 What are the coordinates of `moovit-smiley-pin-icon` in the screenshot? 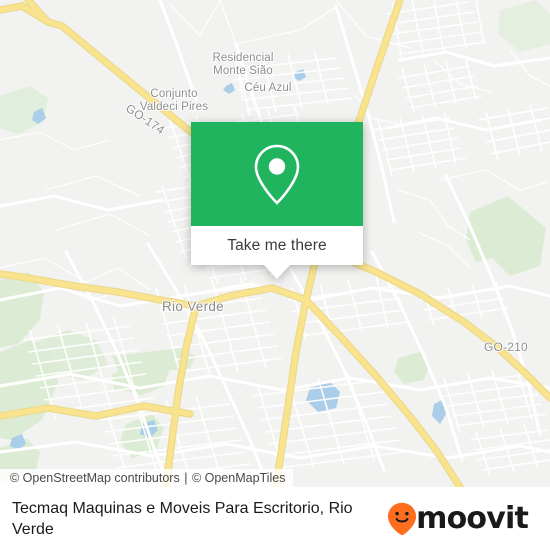 It's located at (402, 518).